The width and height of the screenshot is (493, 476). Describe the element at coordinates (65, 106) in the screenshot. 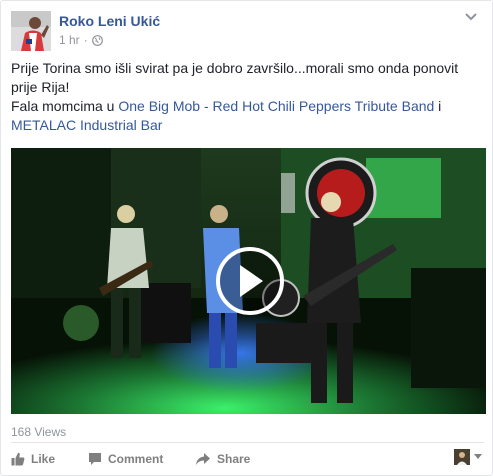

I see `post-text-prefix: Fala momcima u` at that location.